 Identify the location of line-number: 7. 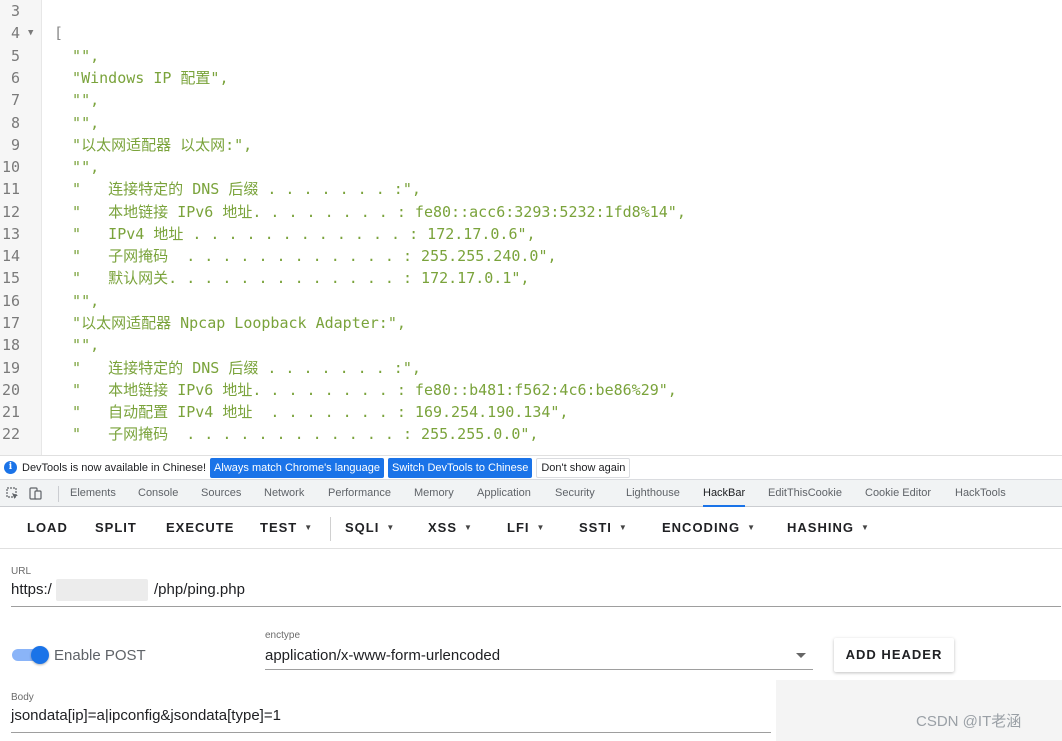
(15, 100).